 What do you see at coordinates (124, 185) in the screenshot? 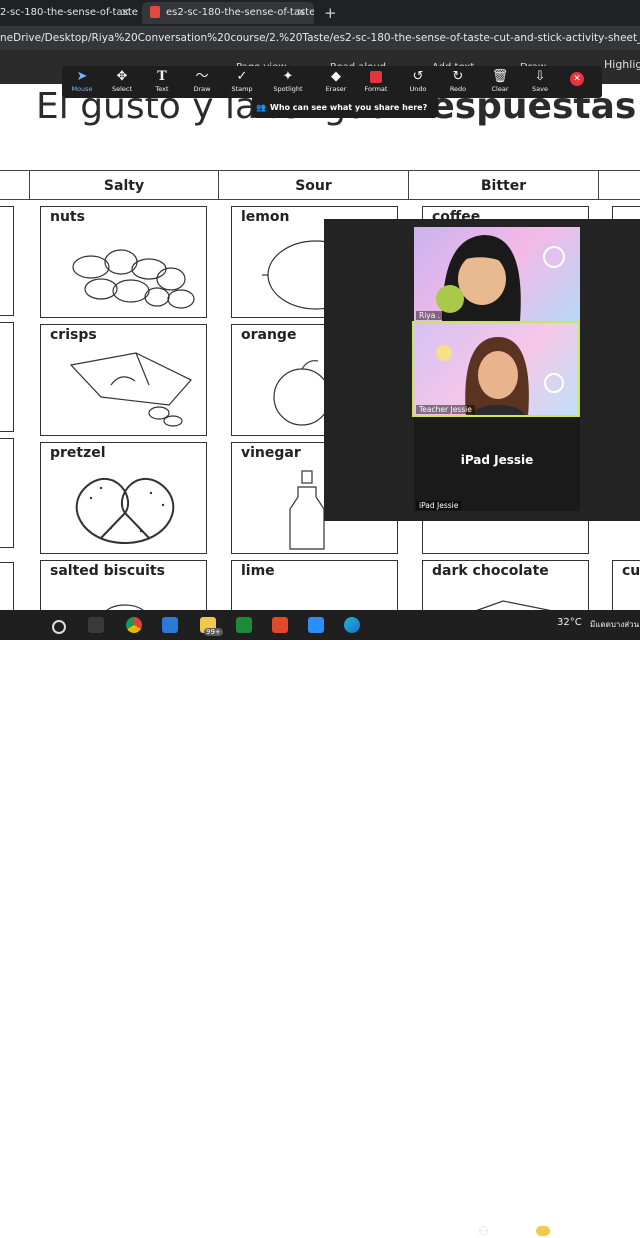
I see `column-header-salty: Salty` at bounding box center [124, 185].